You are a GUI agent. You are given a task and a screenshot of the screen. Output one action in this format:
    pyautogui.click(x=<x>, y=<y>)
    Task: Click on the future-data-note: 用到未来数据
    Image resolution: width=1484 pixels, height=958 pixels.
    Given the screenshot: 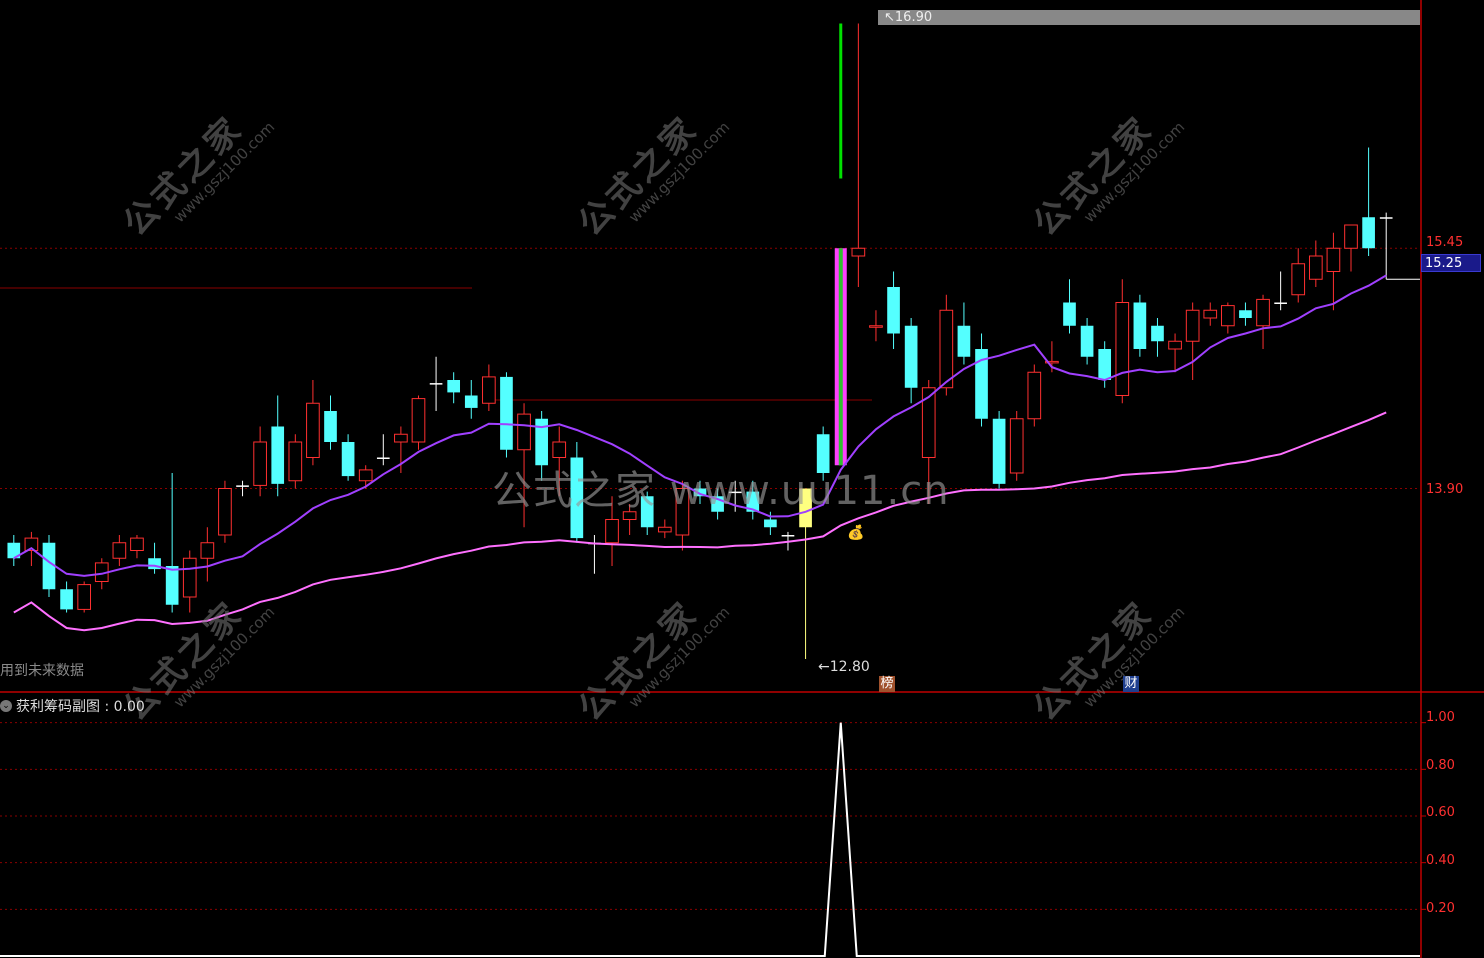 What is the action you would take?
    pyautogui.click(x=42, y=671)
    